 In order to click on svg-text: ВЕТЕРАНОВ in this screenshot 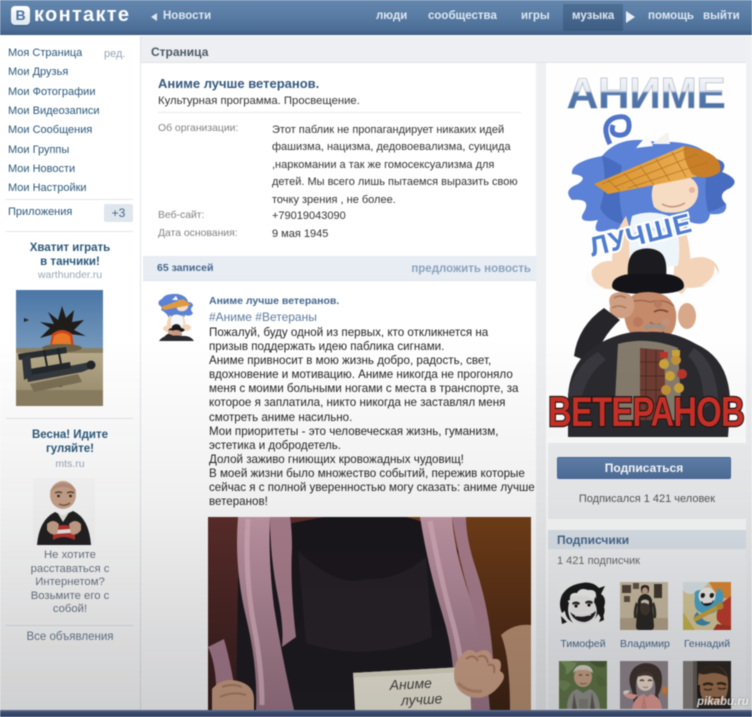, I will do `click(646, 411)`.